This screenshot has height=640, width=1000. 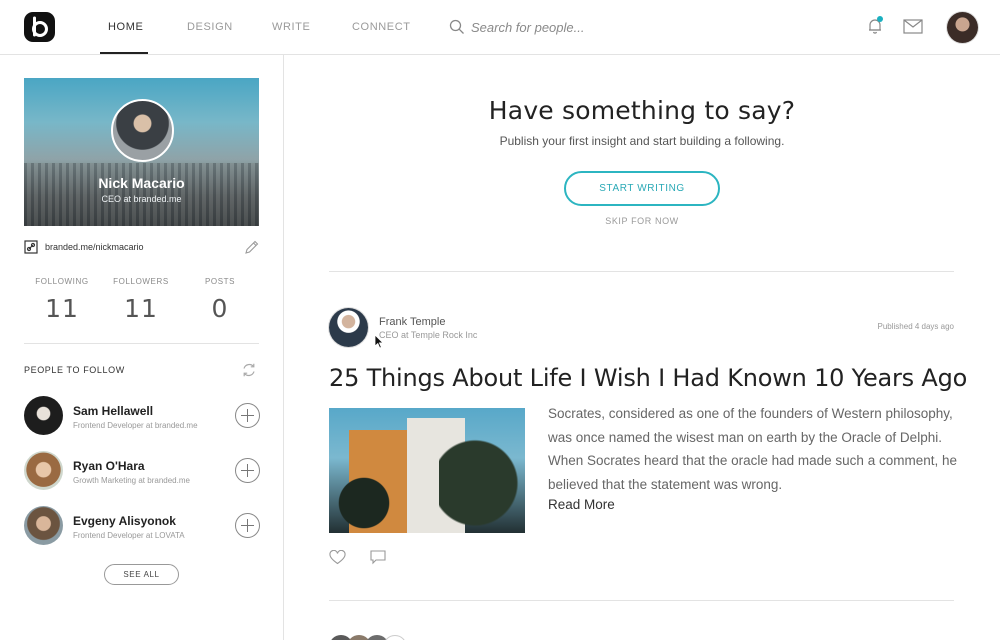 I want to click on person-name: Evgeny Alisyonok, so click(x=124, y=521).